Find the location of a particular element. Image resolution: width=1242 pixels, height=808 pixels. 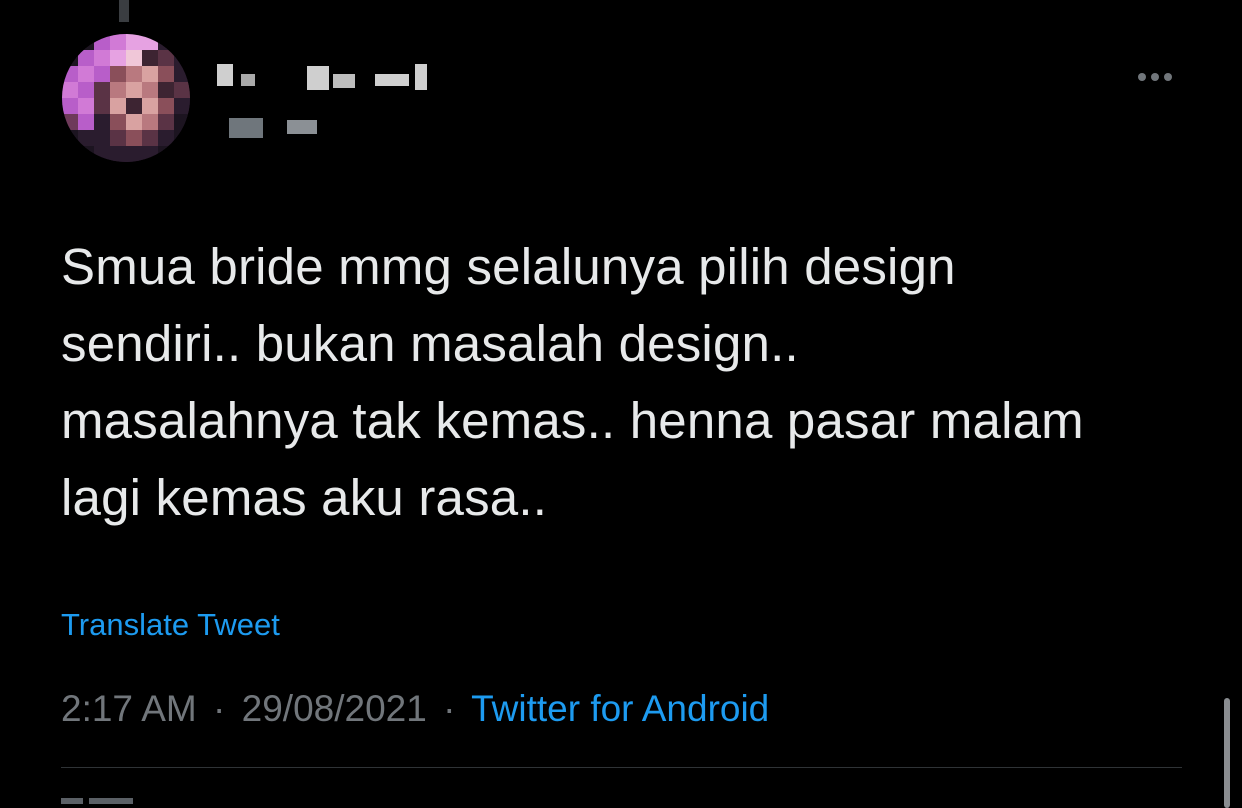

divider is located at coordinates (621, 767).